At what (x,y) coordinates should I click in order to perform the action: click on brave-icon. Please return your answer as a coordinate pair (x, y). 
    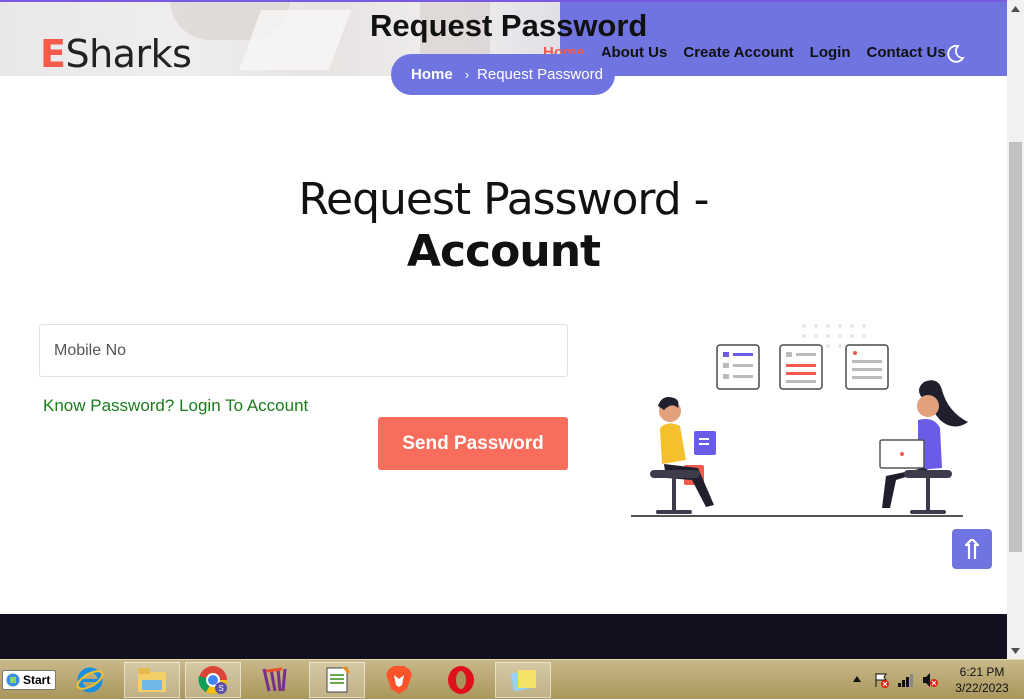
    Looking at the image, I should click on (399, 680).